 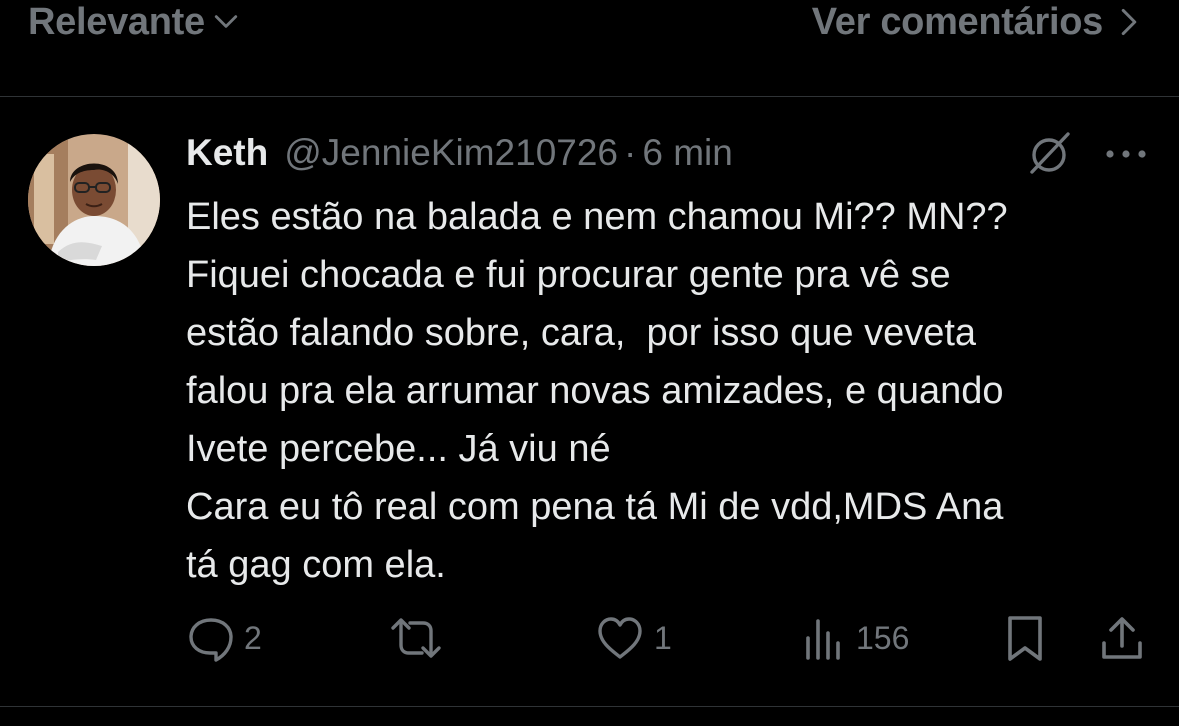 I want to click on reply-button: 2, so click(x=224, y=638).